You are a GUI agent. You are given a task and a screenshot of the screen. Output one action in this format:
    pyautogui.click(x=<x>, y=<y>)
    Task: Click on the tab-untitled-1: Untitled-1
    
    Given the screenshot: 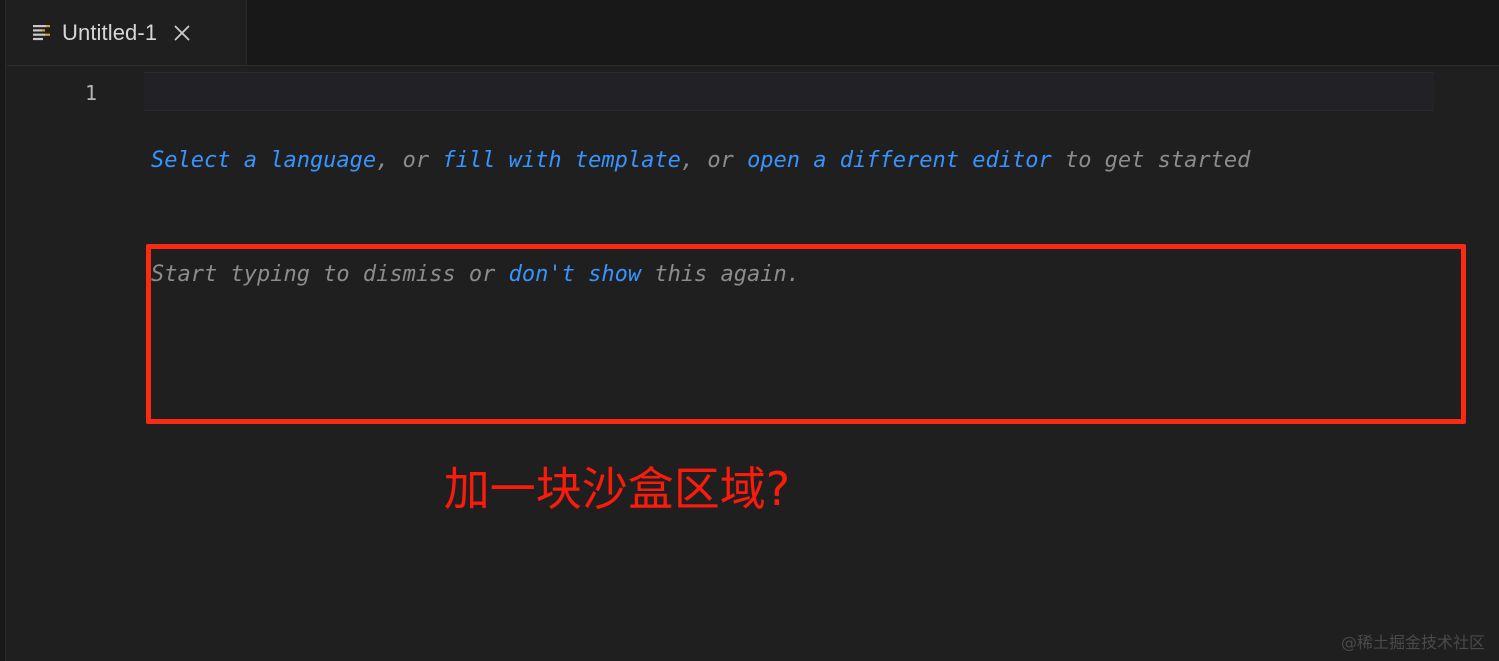 What is the action you would take?
    pyautogui.click(x=127, y=32)
    